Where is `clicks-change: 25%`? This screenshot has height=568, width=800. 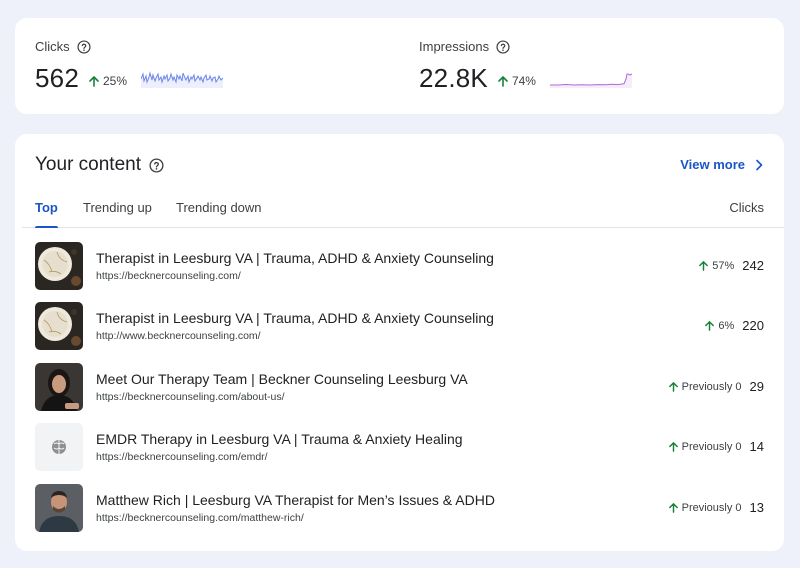
clicks-change: 25% is located at coordinates (107, 81).